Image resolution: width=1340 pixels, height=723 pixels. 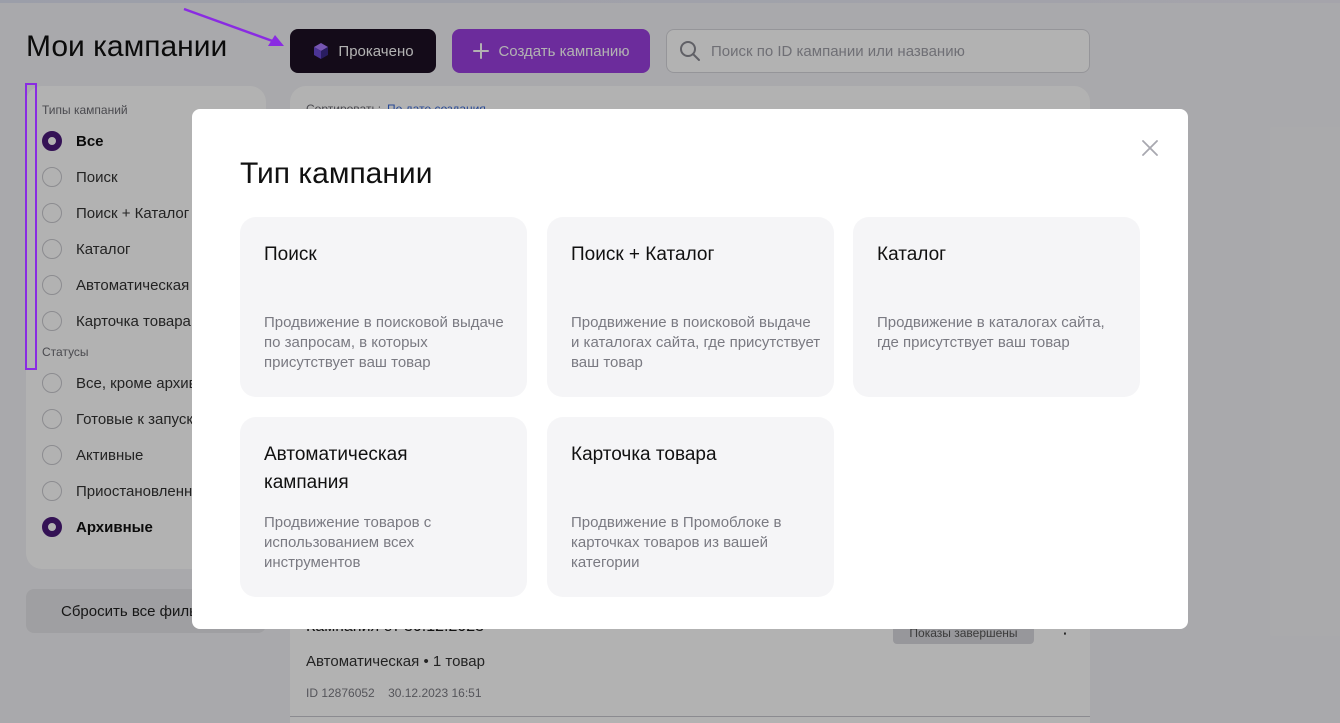 I want to click on annotation-arrow-icon, so click(x=233, y=26).